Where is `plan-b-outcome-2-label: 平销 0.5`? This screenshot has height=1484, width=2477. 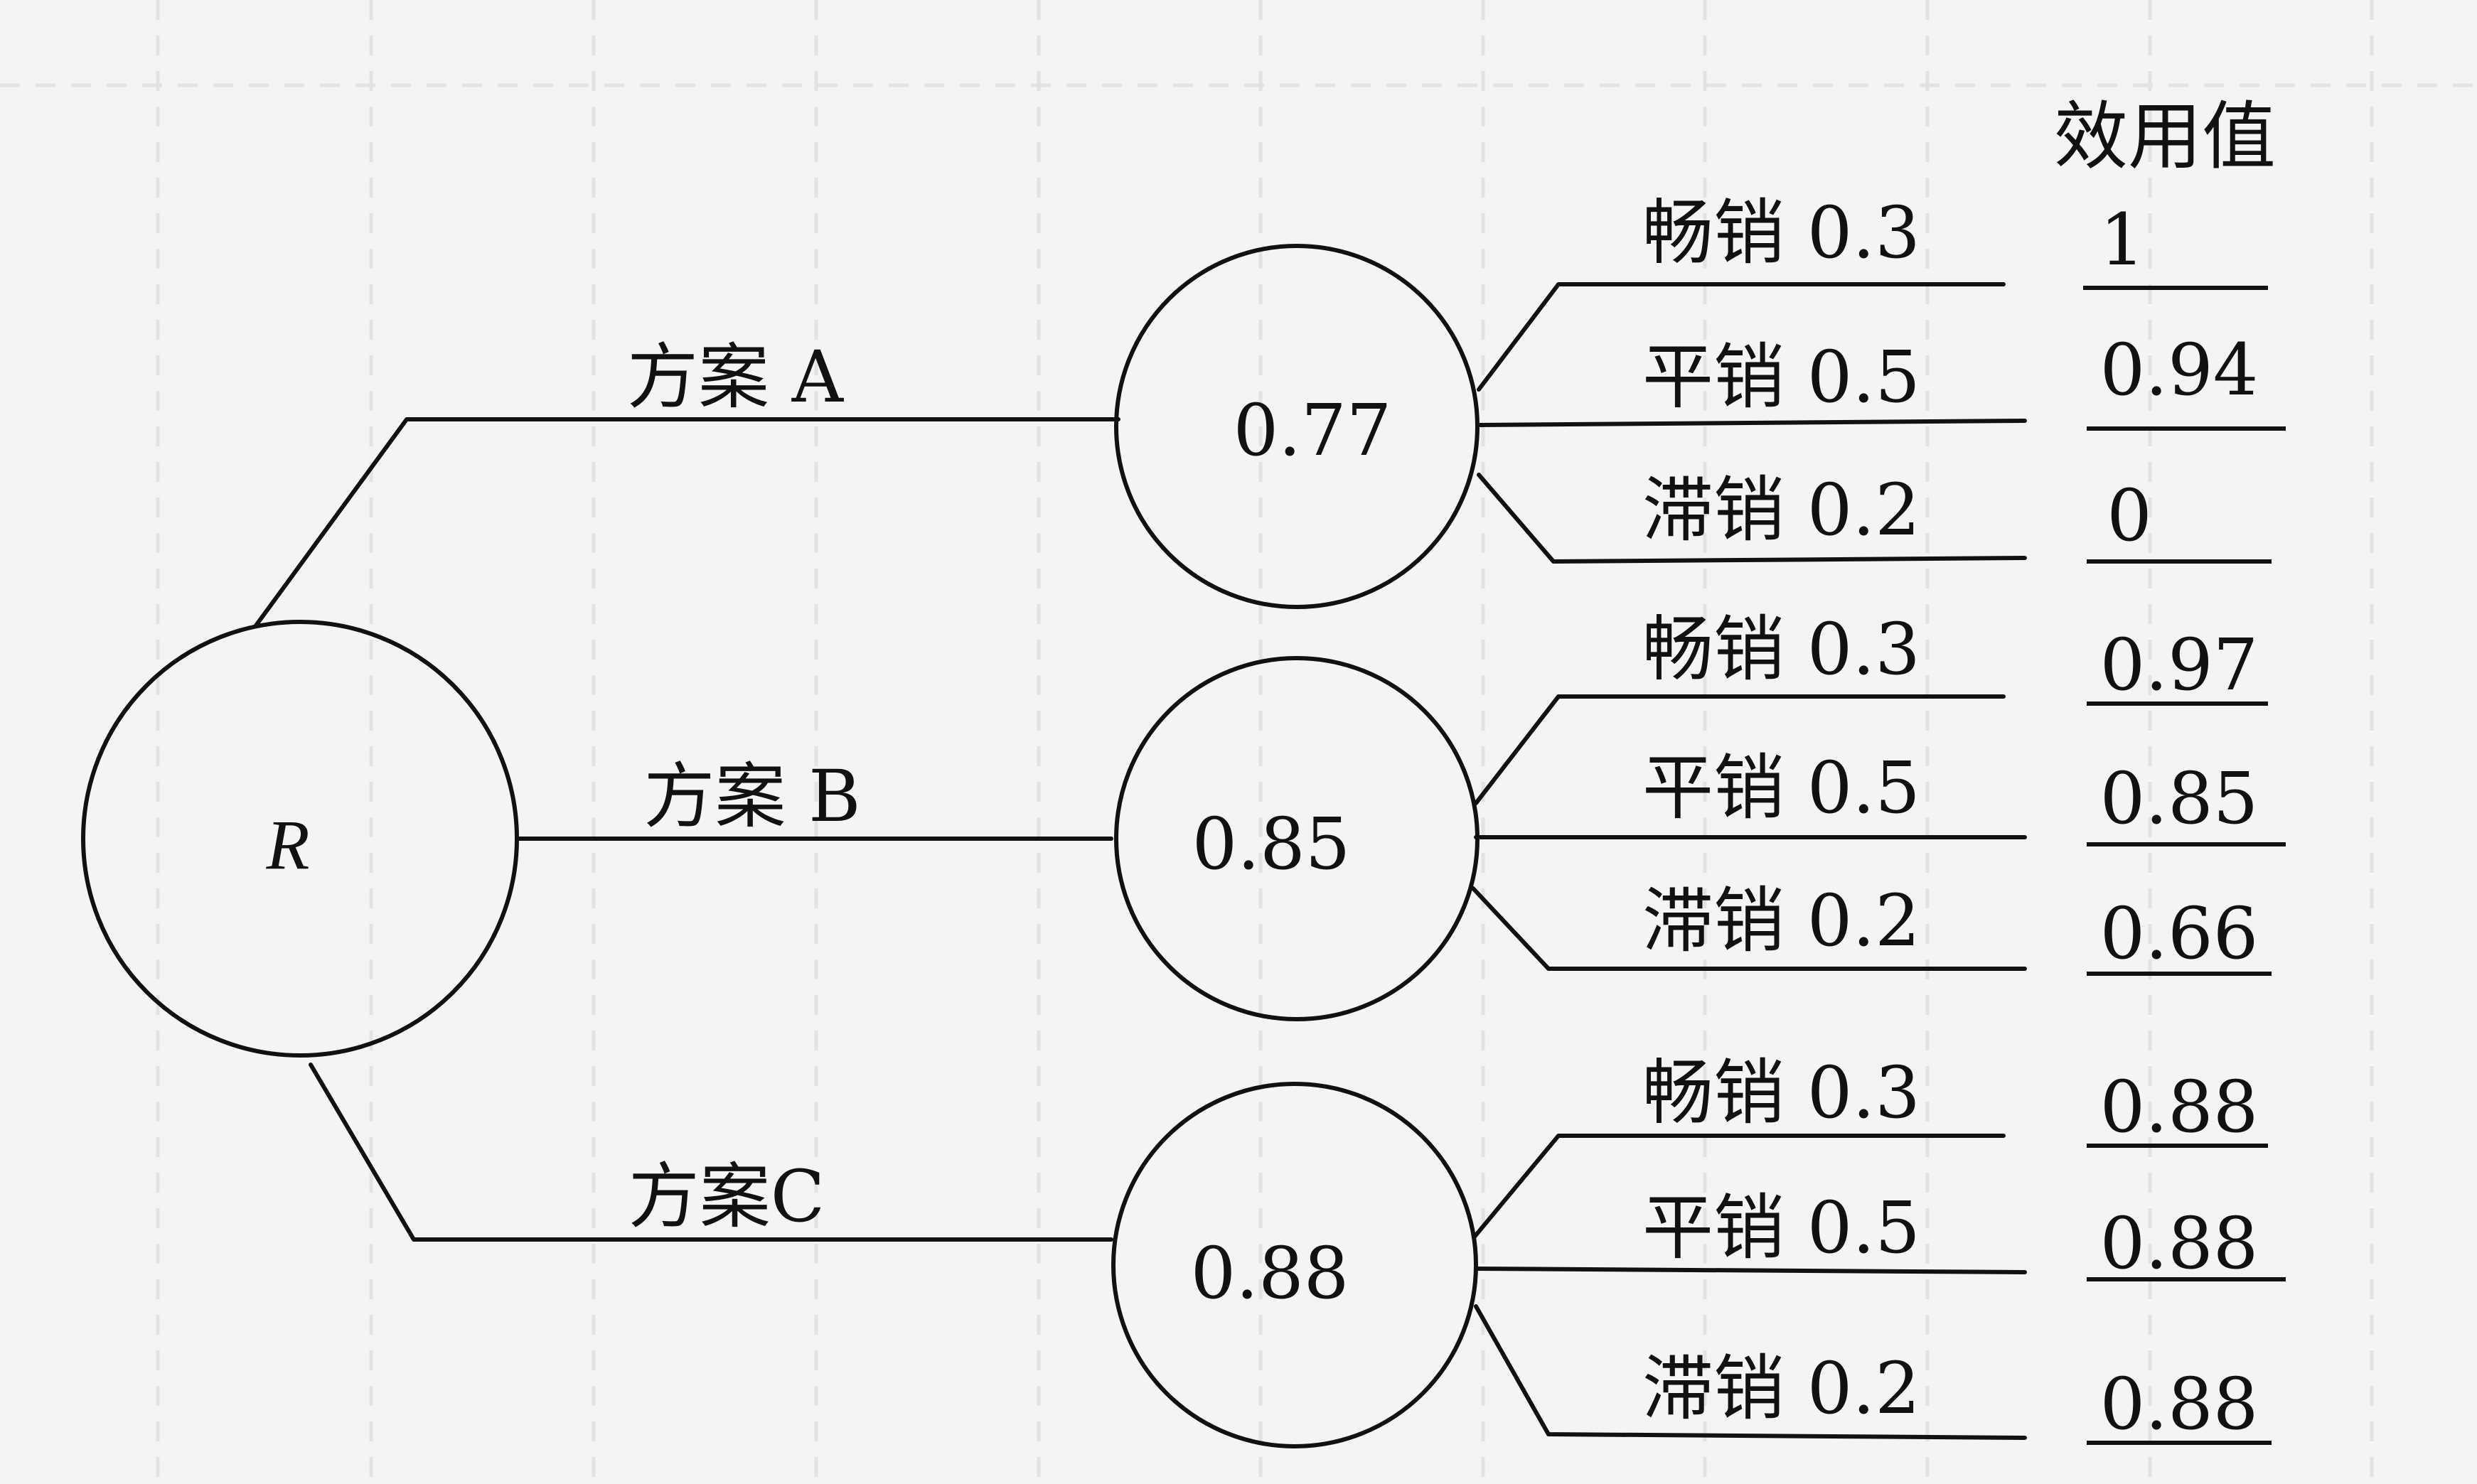
plan-b-outcome-2-label: 平销 0.5 is located at coordinates (1781, 788).